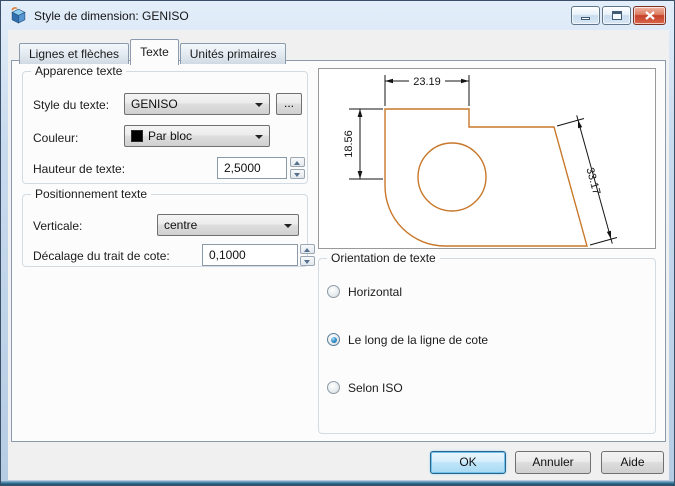  I want to click on radio-le-long-label: Le long de la ligne de cote, so click(418, 339).